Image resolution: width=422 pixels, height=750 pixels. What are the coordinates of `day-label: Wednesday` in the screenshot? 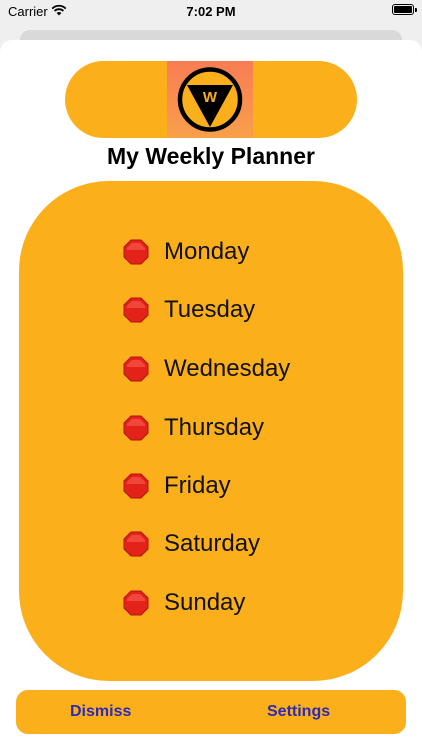 It's located at (227, 368).